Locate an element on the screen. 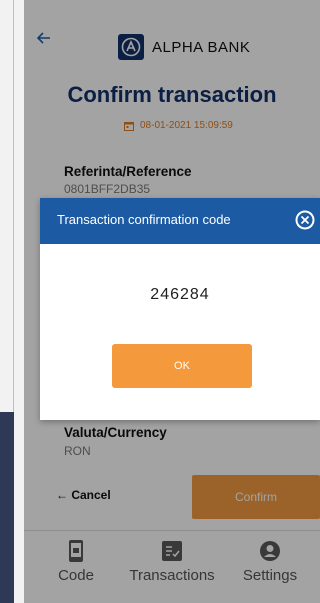 Image resolution: width=320 pixels, height=603 pixels. ok-button: OK is located at coordinates (182, 366).